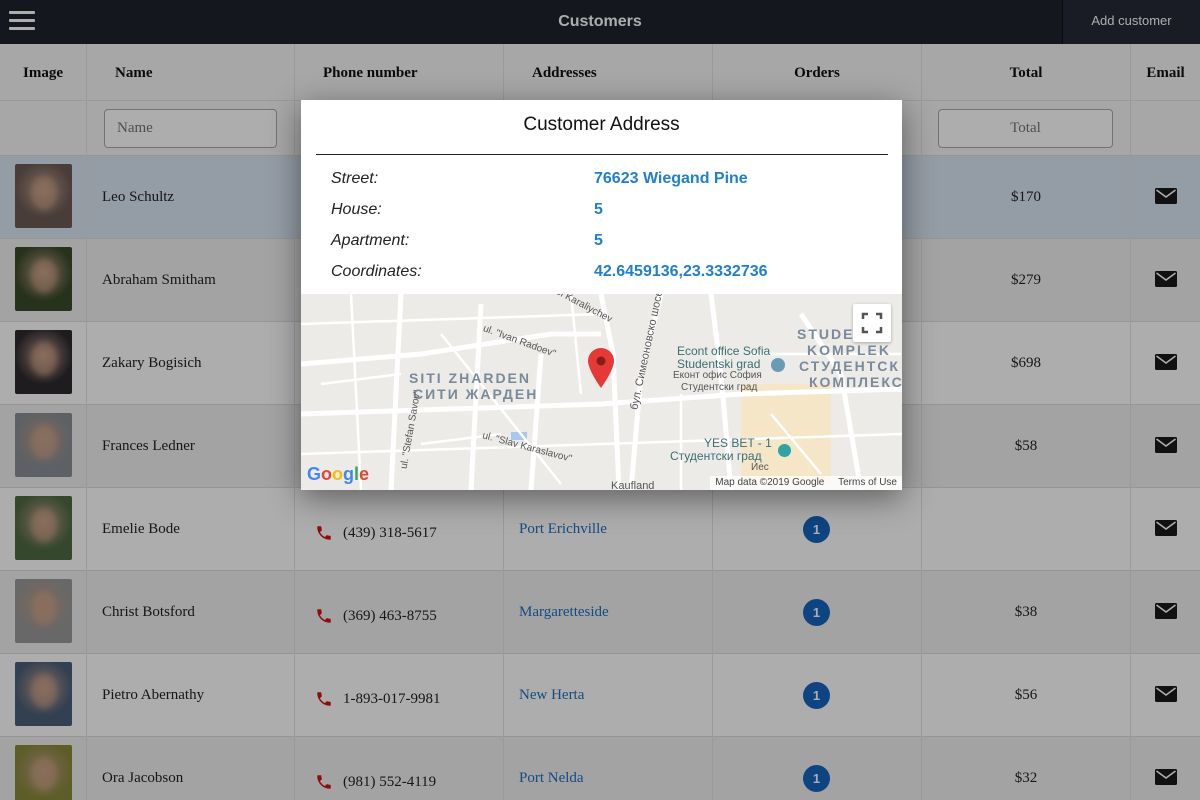  I want to click on poi-label: Studentski grad, so click(719, 364).